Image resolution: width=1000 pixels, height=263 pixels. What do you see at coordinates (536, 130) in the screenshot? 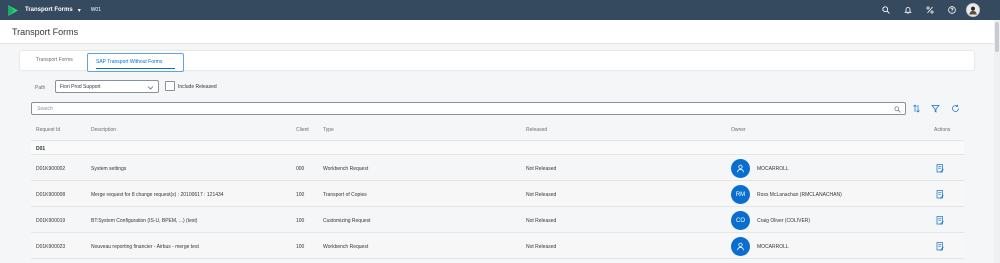
I see `column-header-released: Released` at bounding box center [536, 130].